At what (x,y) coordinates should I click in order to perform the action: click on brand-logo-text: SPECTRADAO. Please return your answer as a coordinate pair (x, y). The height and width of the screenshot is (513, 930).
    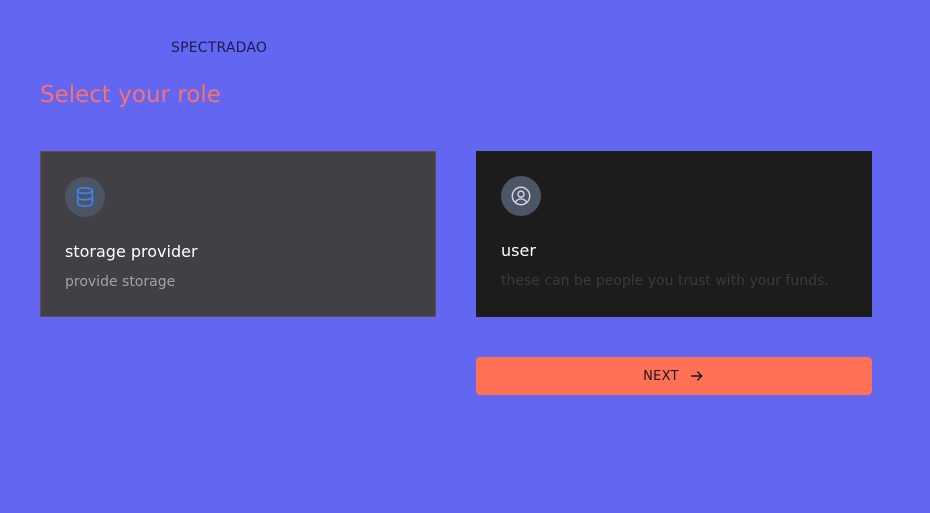
    Looking at the image, I should click on (219, 48).